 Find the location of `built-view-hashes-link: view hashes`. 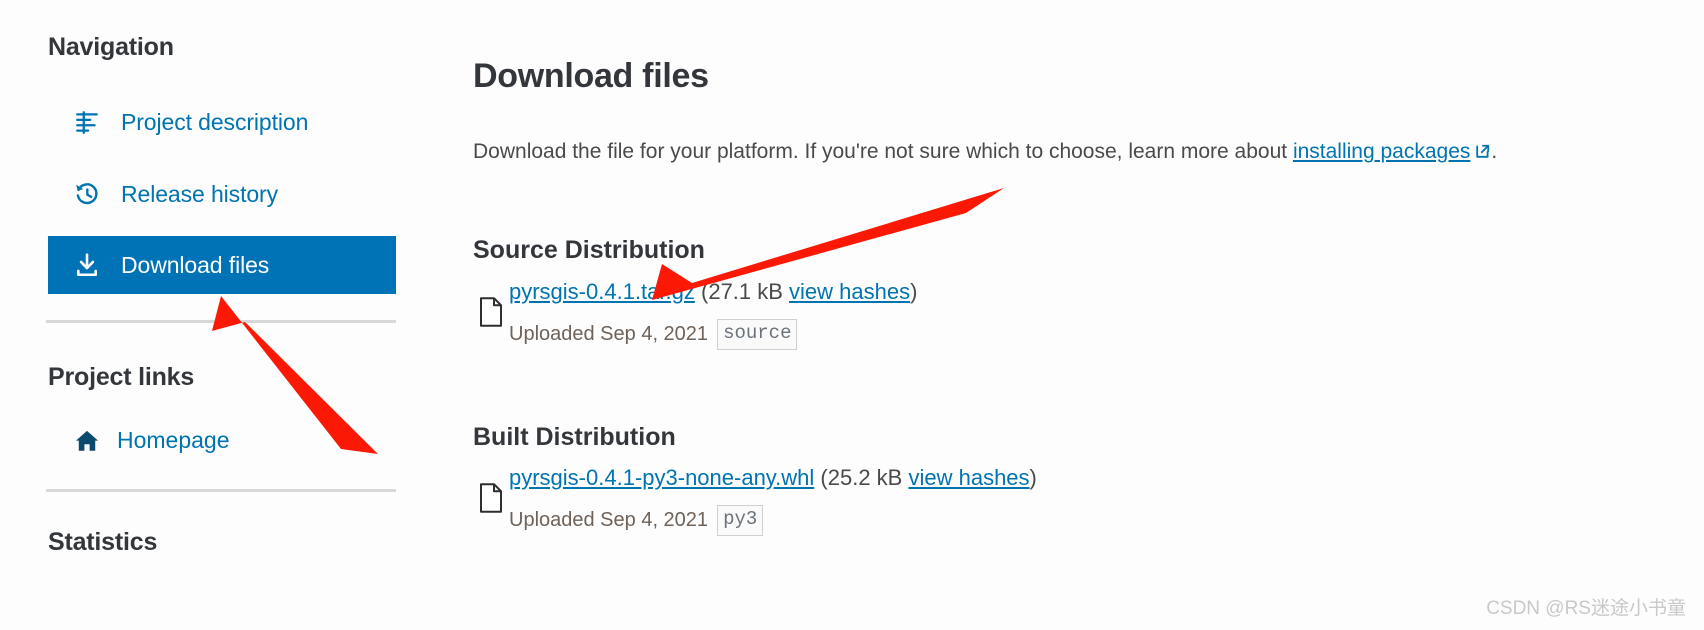

built-view-hashes-link: view hashes is located at coordinates (968, 477).